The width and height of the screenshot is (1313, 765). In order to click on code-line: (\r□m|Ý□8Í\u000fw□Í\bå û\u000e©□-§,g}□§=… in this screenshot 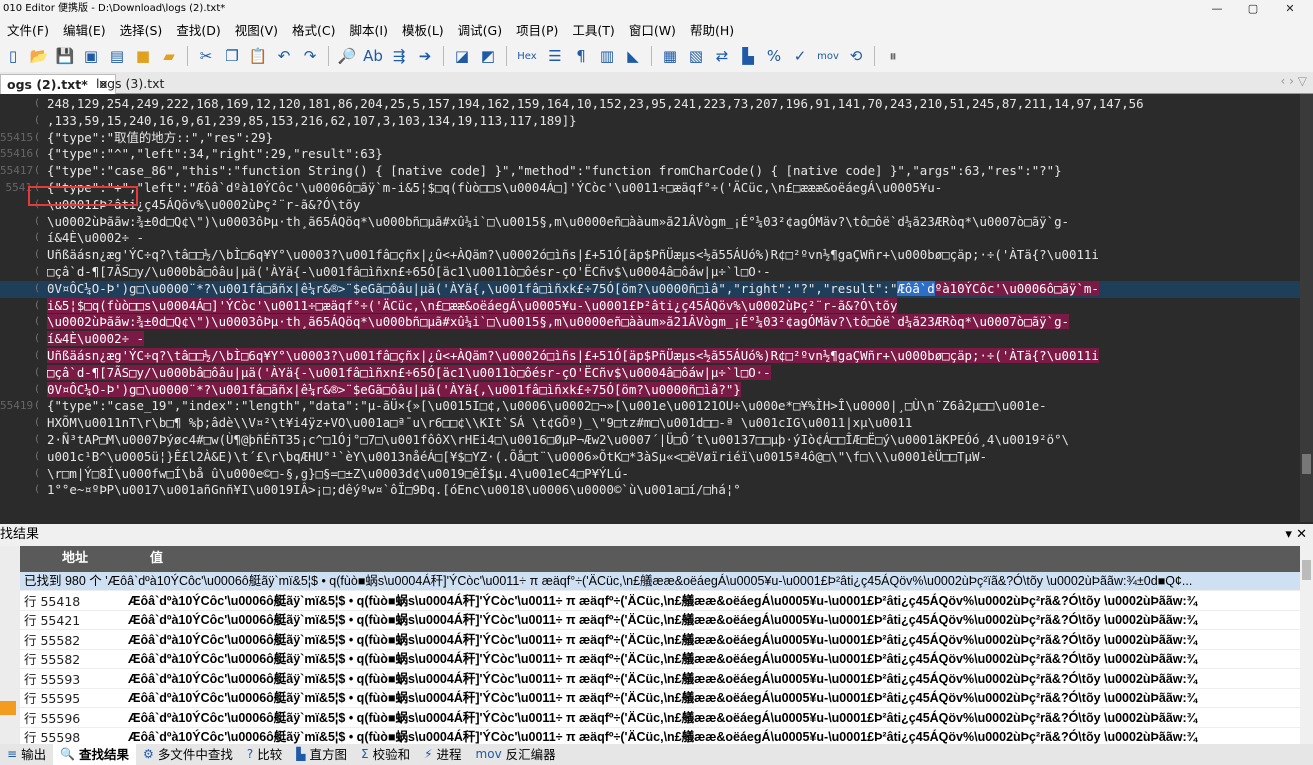, I will do `click(650, 474)`.